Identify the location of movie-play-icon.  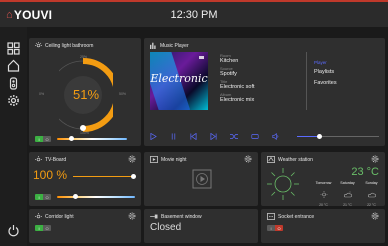
(202, 179).